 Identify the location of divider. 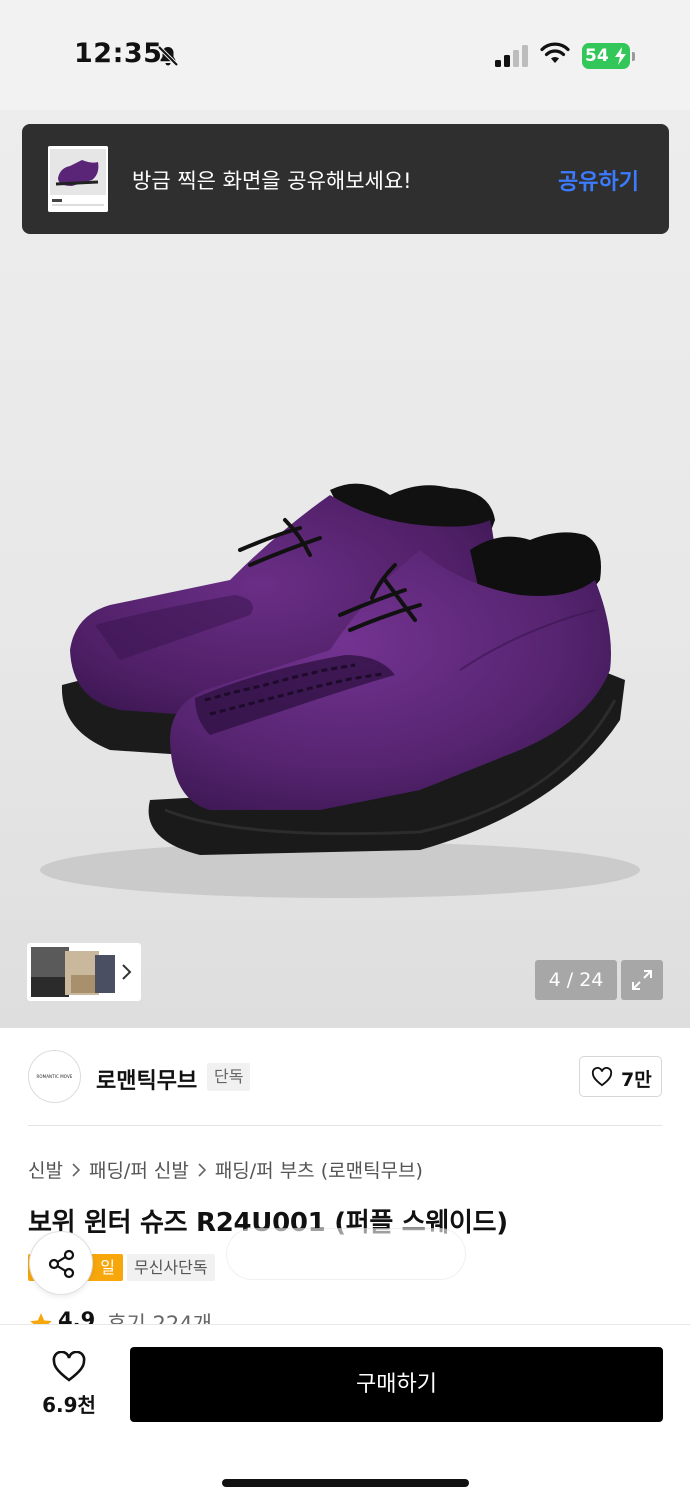
(345, 1125).